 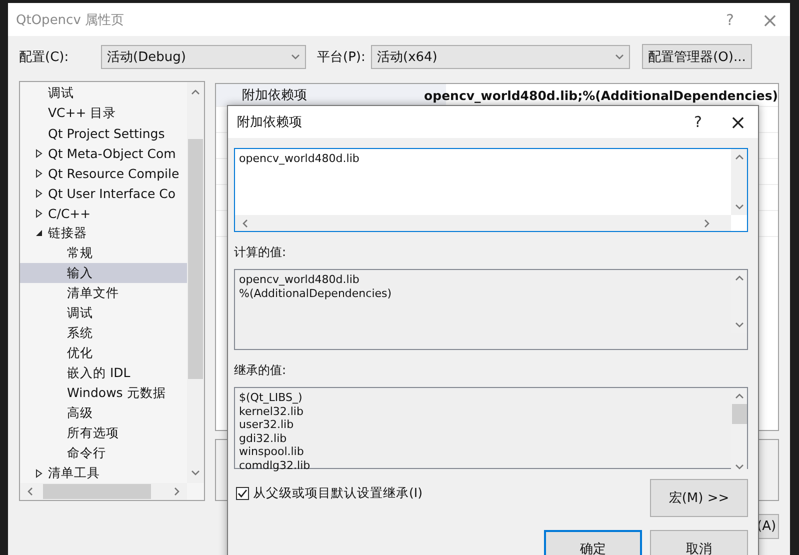 What do you see at coordinates (39, 233) in the screenshot?
I see `expanded-triangle-icon` at bounding box center [39, 233].